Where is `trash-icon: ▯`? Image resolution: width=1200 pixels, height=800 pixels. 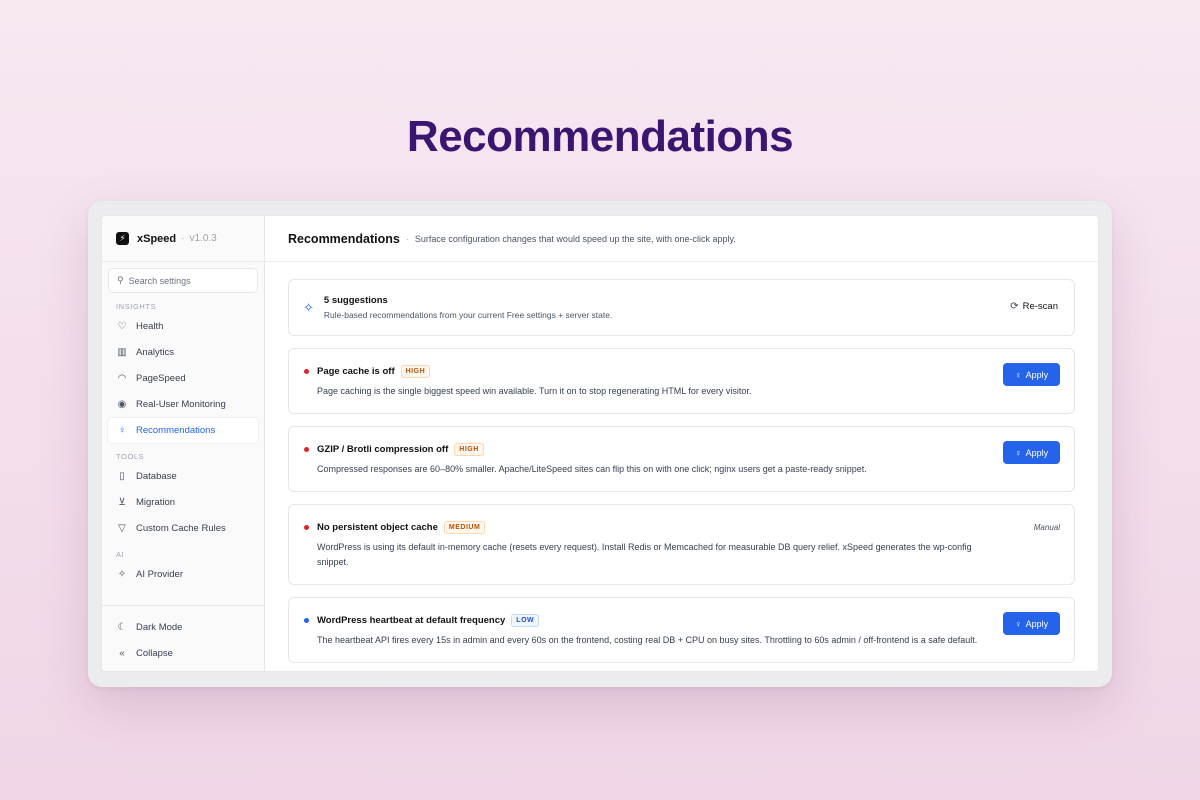 trash-icon: ▯ is located at coordinates (122, 476).